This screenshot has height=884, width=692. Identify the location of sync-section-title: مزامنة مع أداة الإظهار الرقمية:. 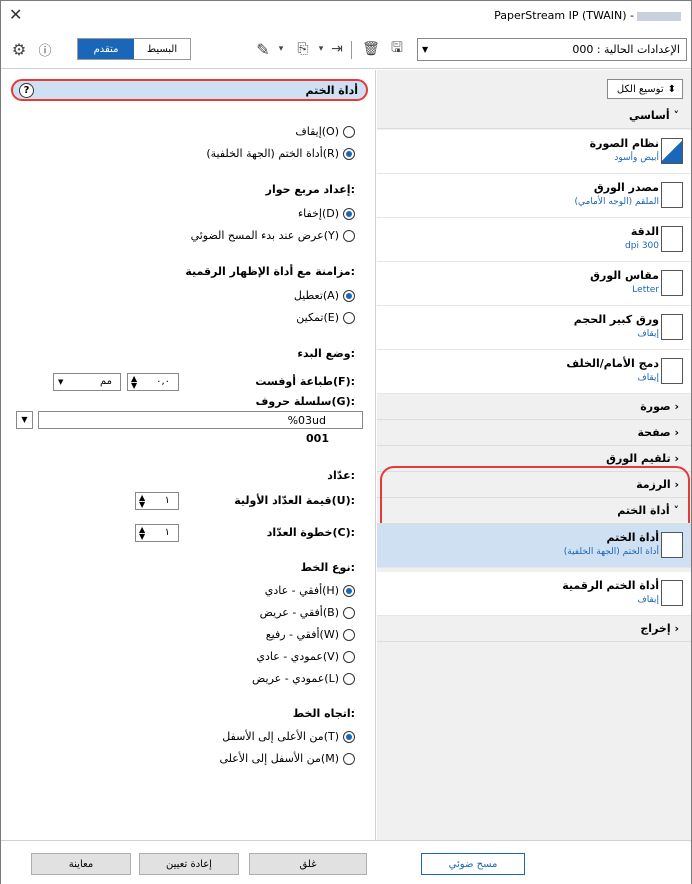
(270, 271).